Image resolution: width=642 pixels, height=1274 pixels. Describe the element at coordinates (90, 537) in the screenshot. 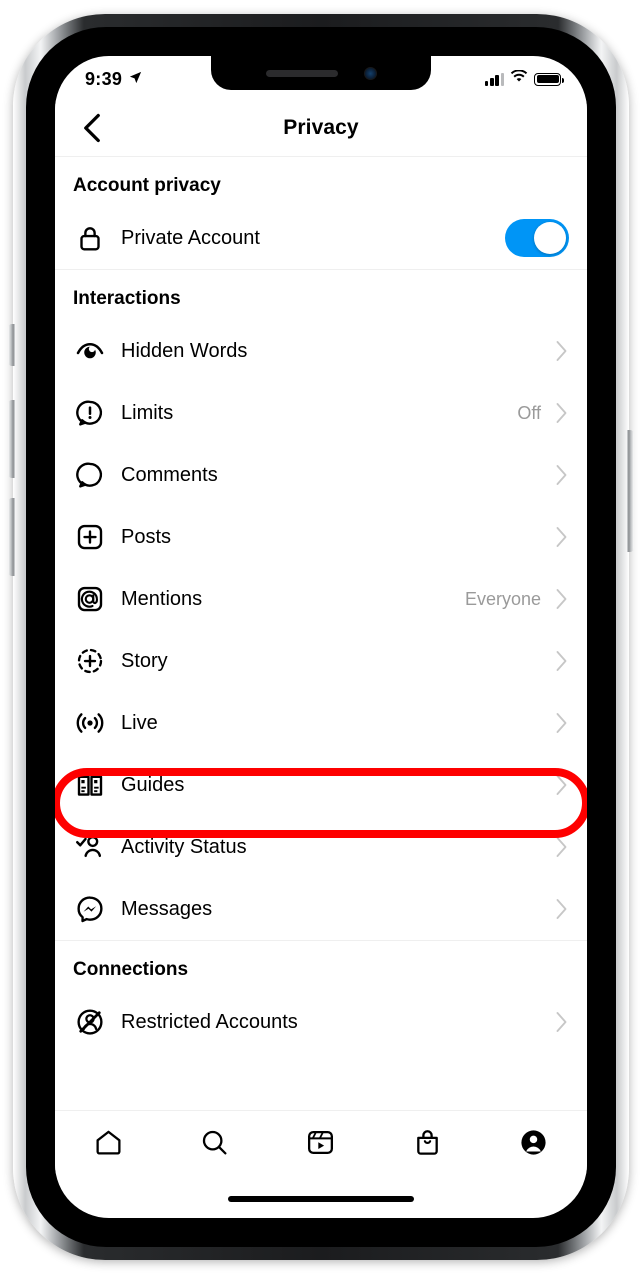

I see `plus-square-icon` at that location.